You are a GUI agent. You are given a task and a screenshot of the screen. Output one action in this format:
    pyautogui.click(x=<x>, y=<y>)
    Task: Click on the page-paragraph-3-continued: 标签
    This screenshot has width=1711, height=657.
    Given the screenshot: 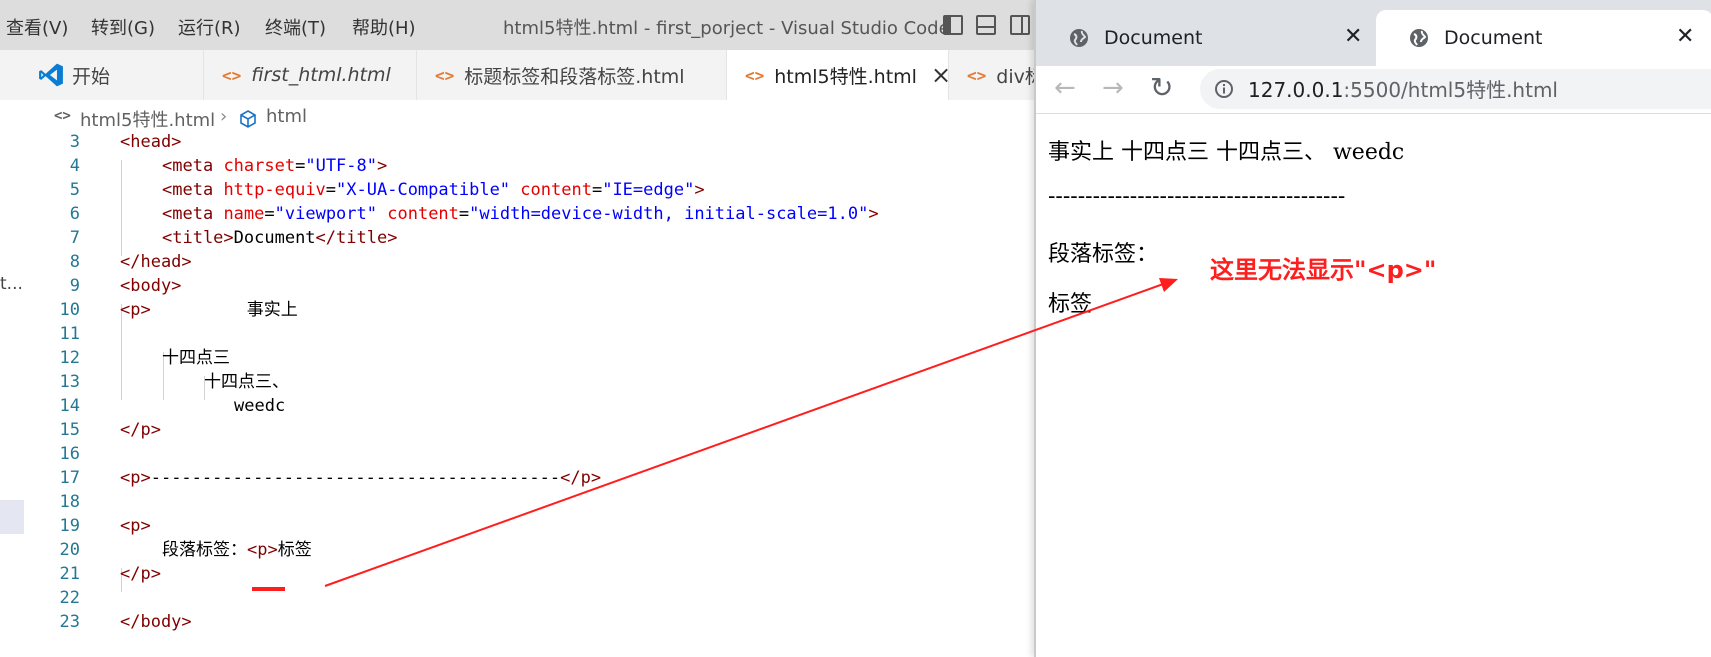 What is the action you would take?
    pyautogui.click(x=1070, y=304)
    